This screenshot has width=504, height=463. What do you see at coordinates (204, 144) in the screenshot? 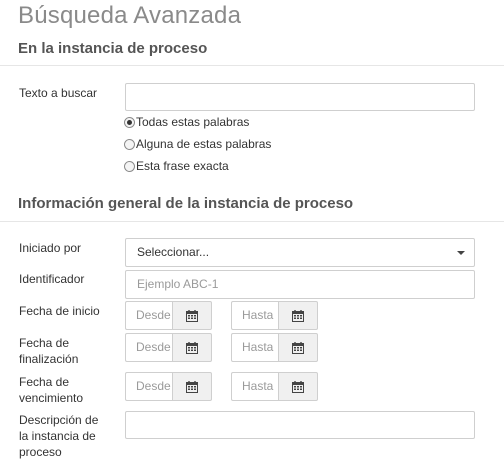
I see `radio-any-words-label: Alguna de estas palabras` at bounding box center [204, 144].